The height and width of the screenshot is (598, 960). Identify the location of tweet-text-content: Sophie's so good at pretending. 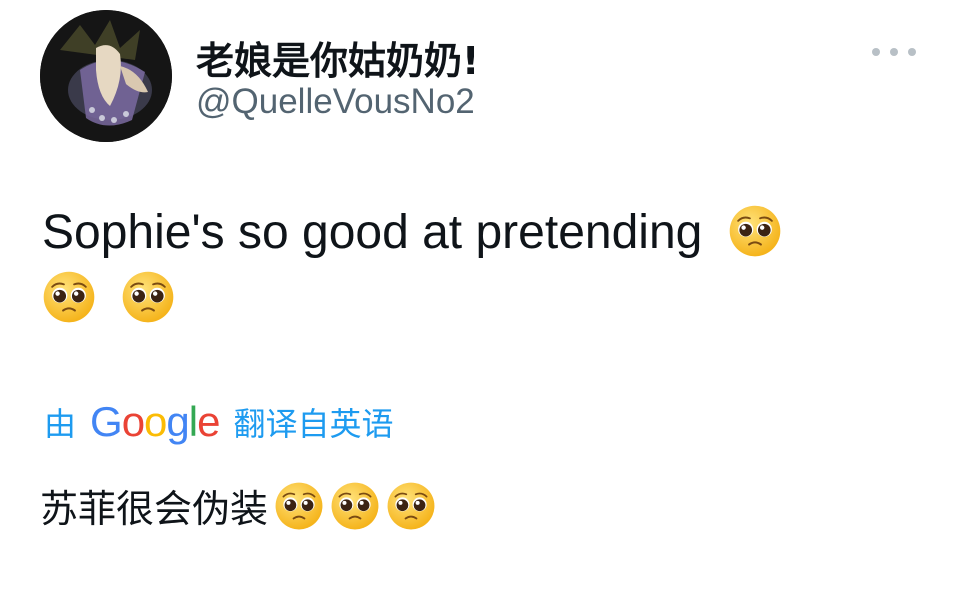
(372, 232).